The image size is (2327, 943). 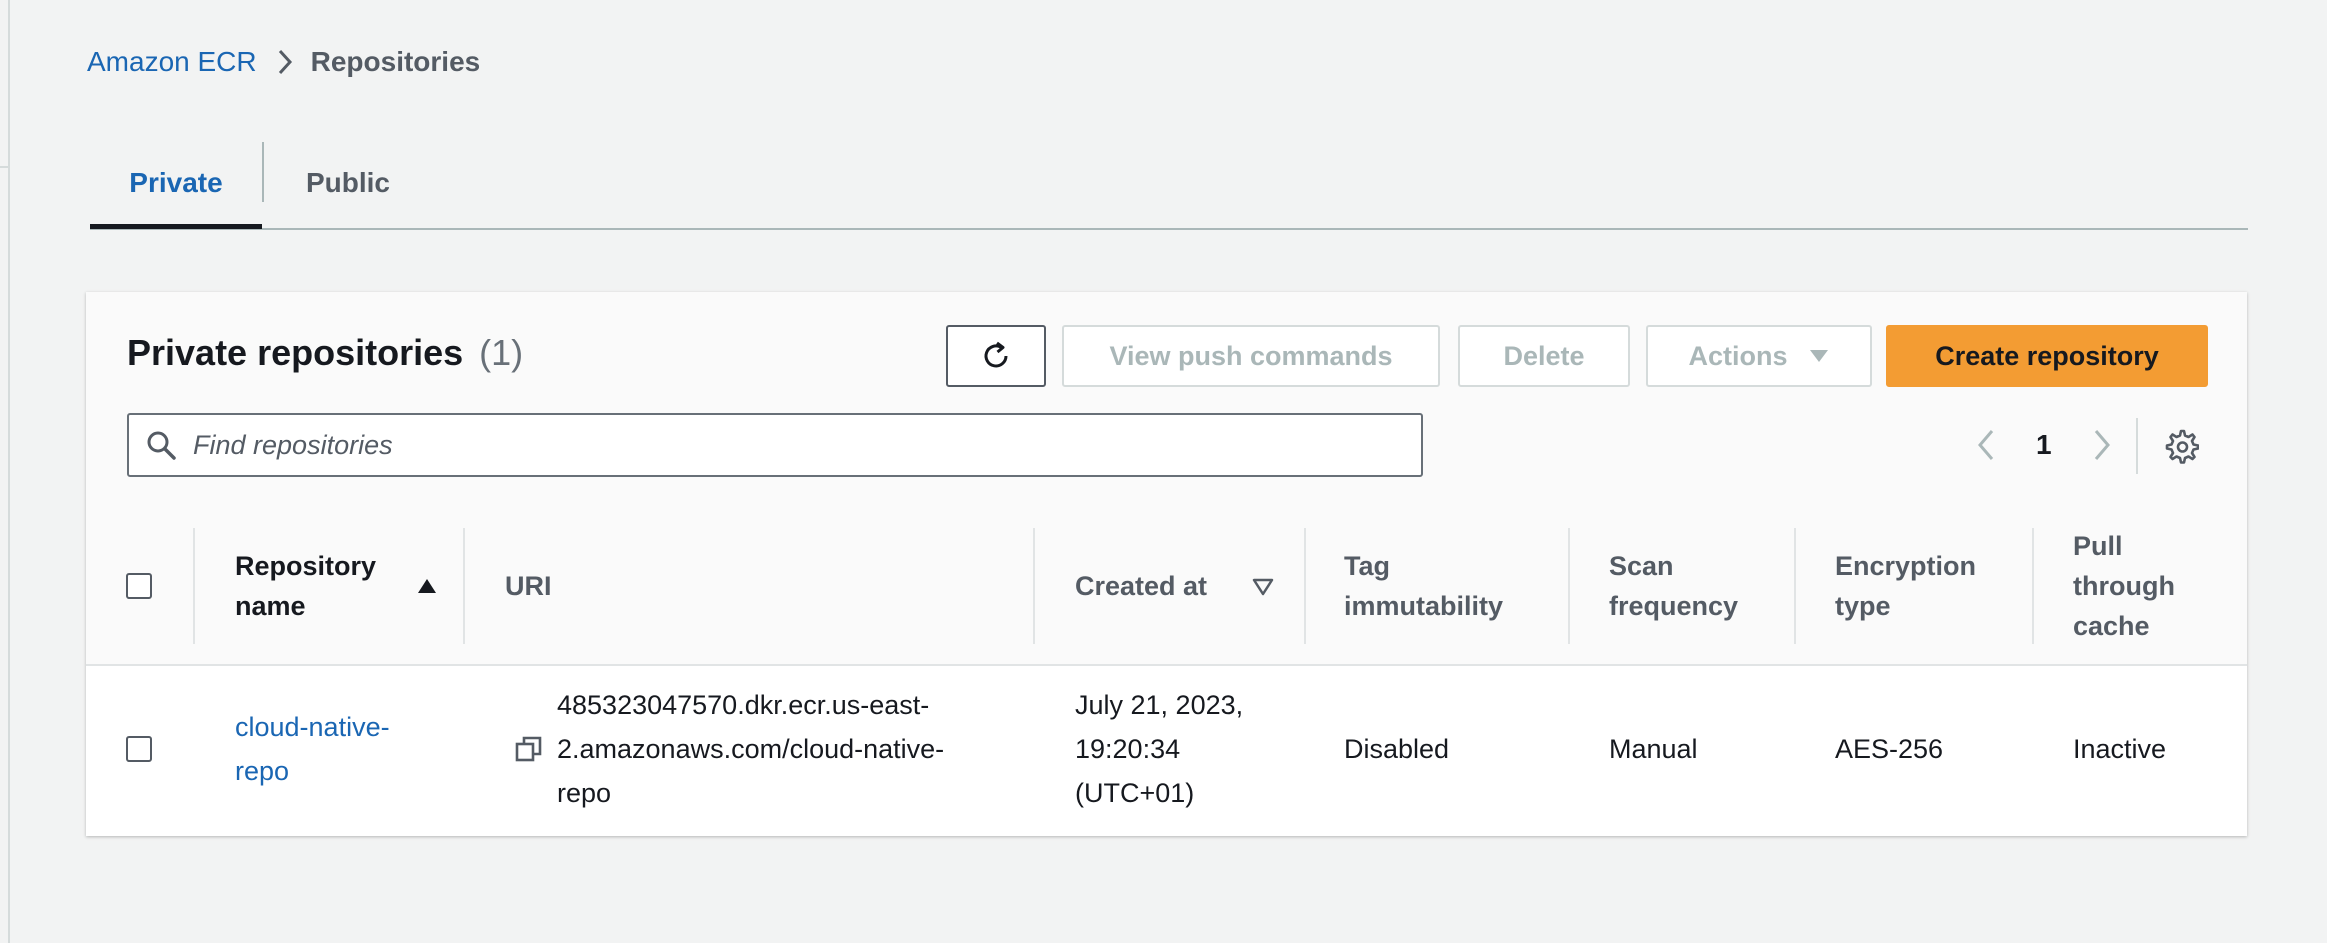 I want to click on panel-title-text: Private repositories, so click(x=295, y=352).